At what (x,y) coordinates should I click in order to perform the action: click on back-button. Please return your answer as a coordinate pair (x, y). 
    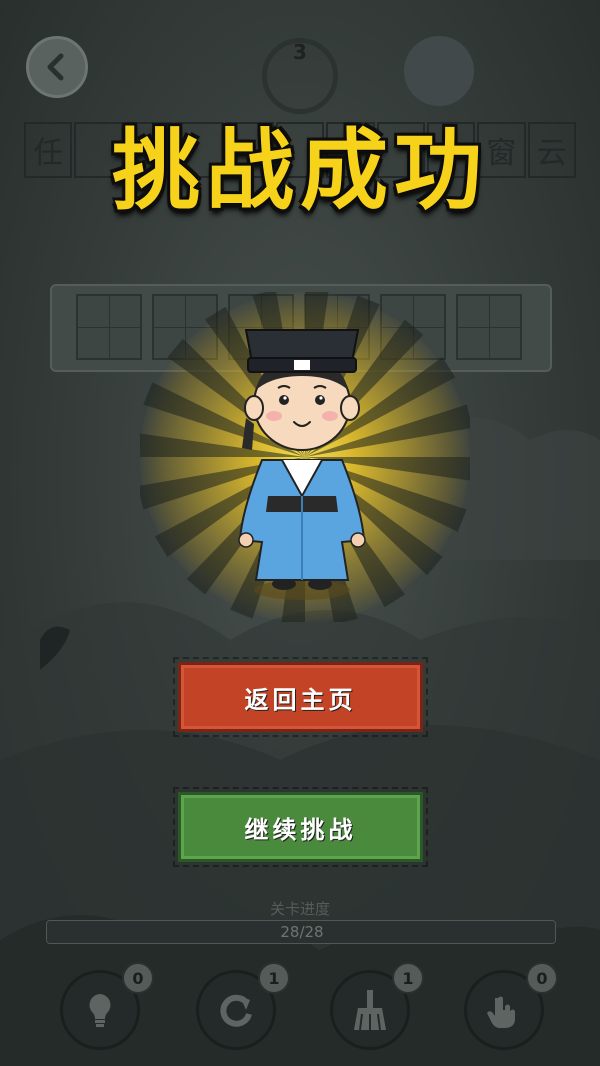
    Looking at the image, I should click on (57, 67).